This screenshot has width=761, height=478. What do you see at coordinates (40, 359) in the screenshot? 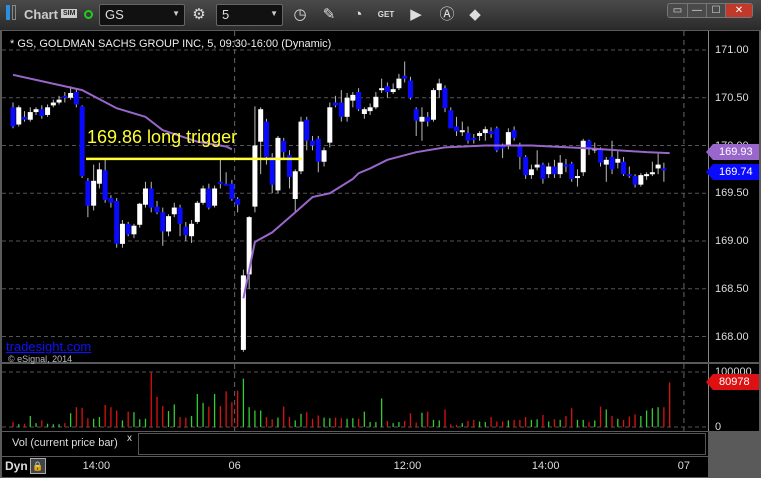
I see `copyright: © eSignal, 2014` at bounding box center [40, 359].